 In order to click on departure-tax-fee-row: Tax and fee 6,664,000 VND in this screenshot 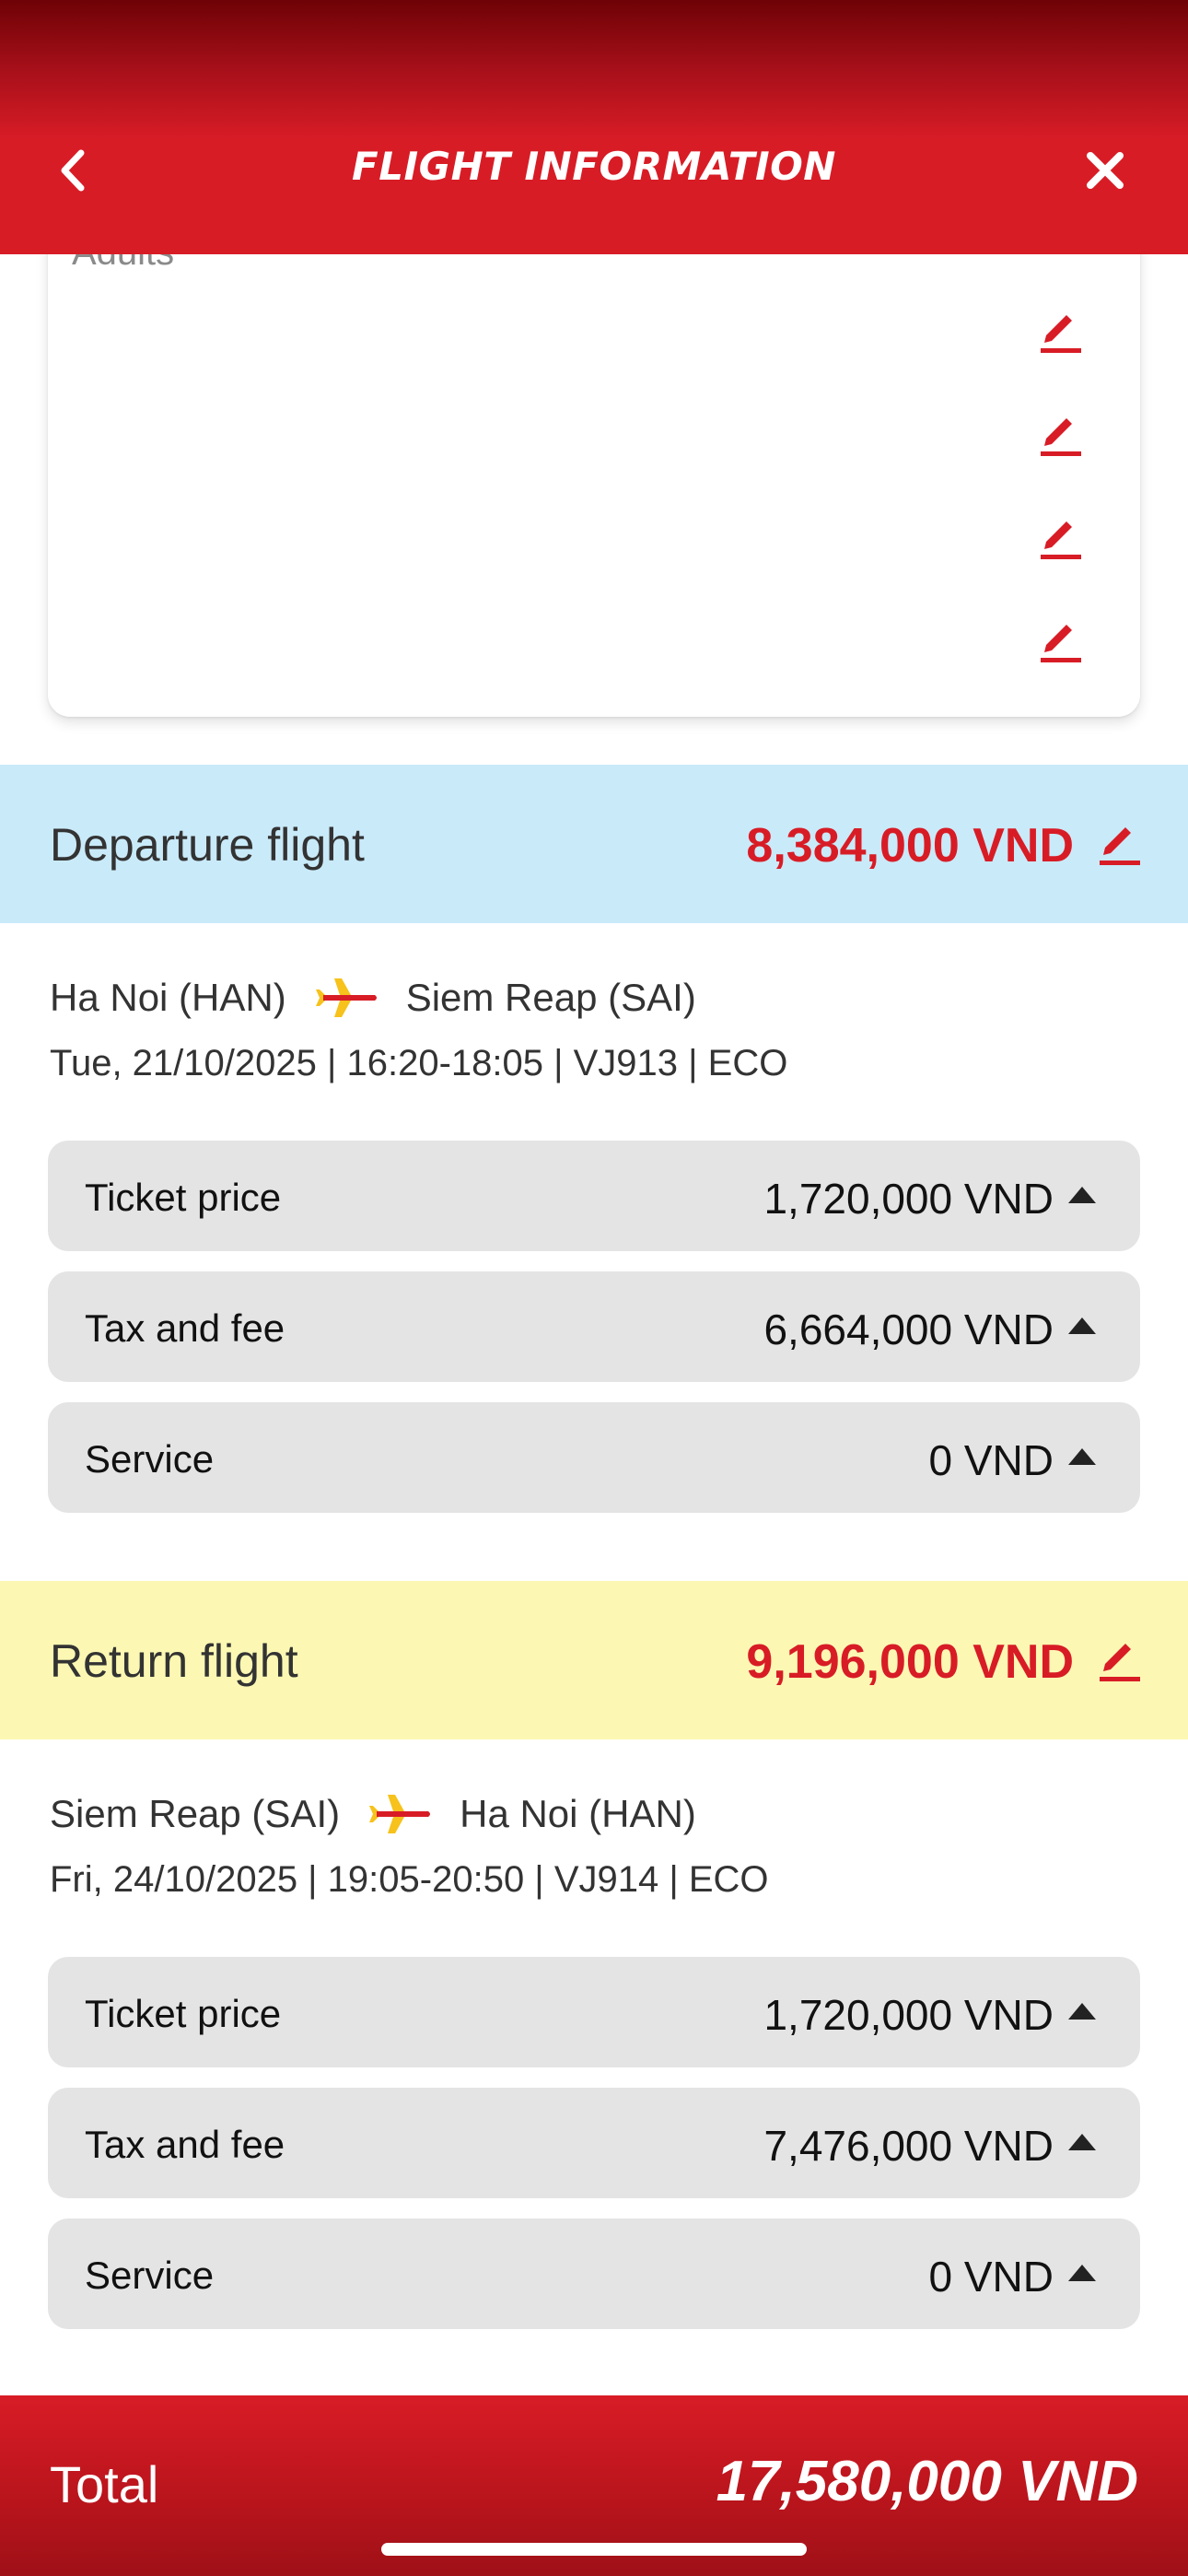, I will do `click(594, 1326)`.